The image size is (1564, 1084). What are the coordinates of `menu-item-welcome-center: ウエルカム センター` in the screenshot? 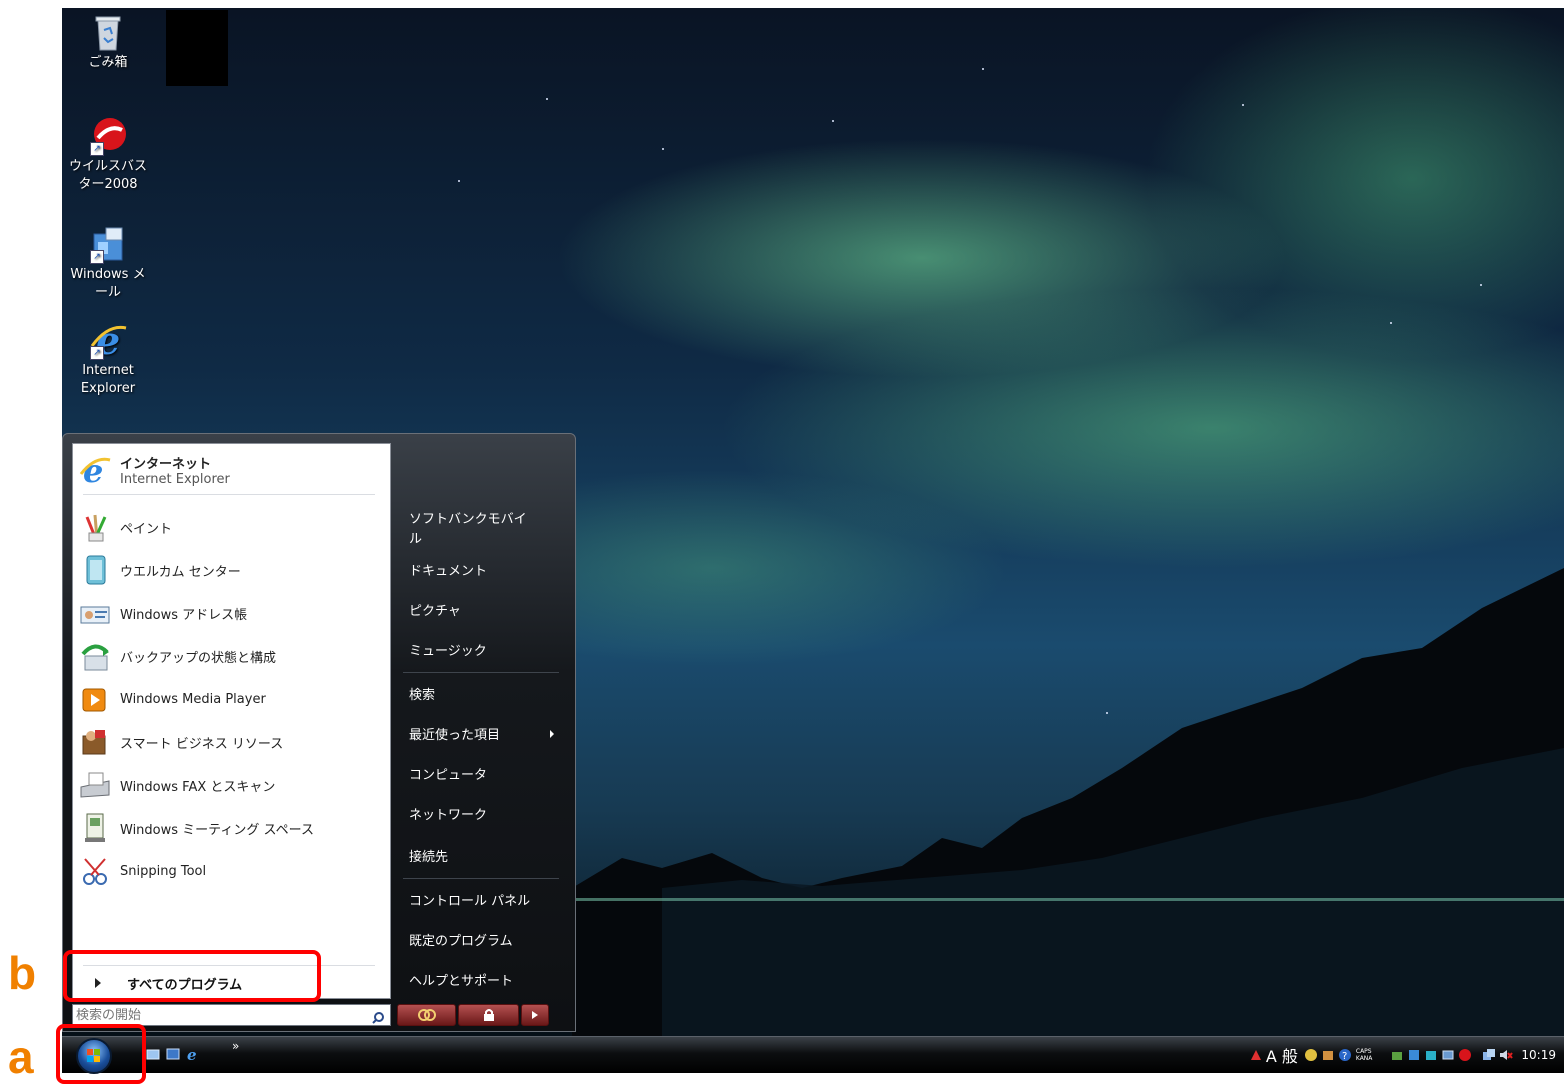 It's located at (229, 570).